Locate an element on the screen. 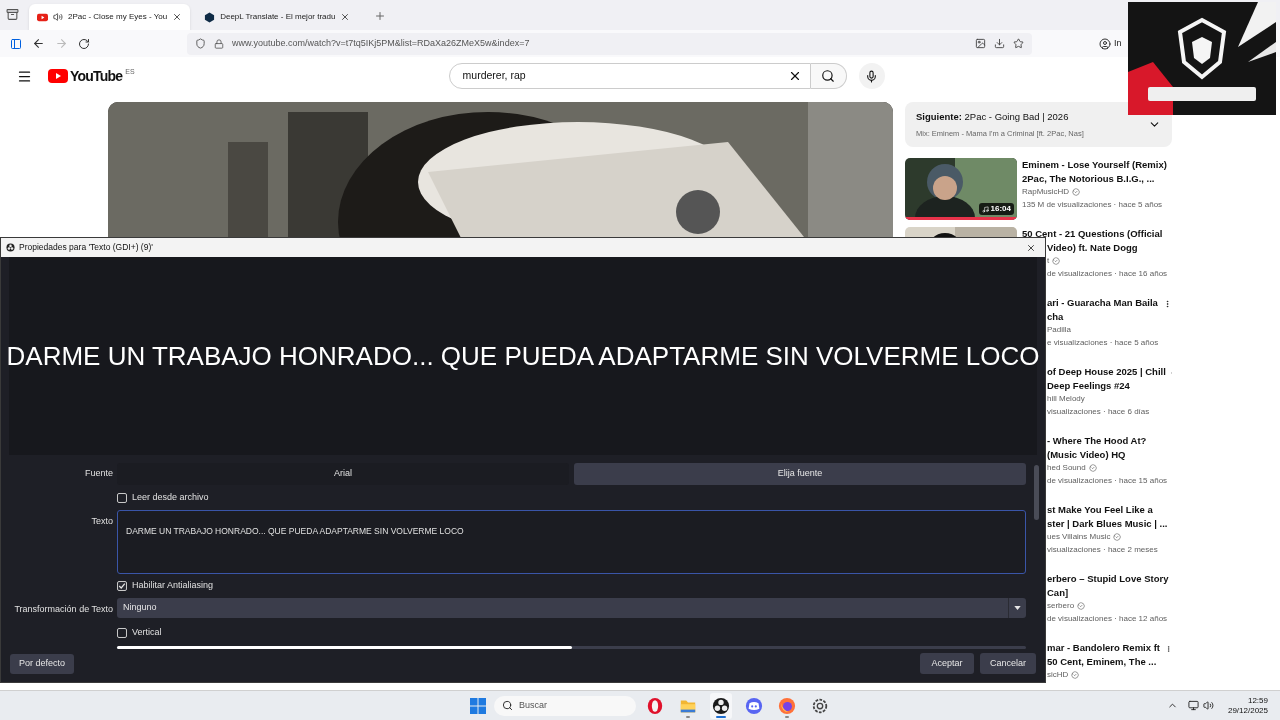 This screenshot has height=720, width=1280. obs-icon is located at coordinates (10, 247).